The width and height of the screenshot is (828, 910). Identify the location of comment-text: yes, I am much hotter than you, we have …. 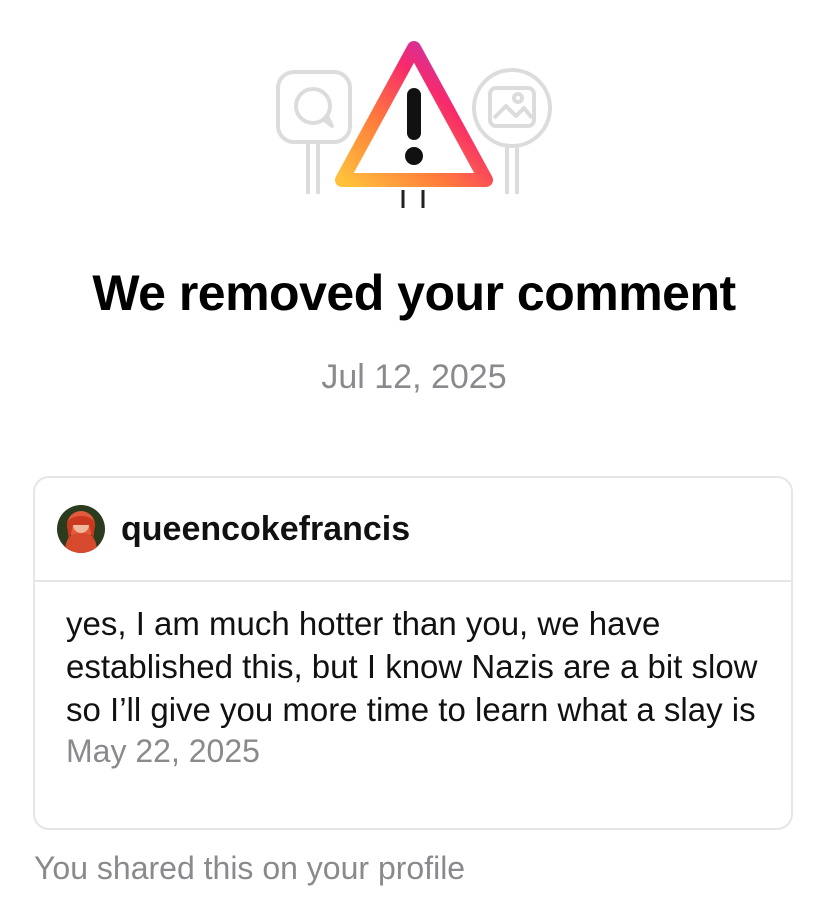
(412, 666).